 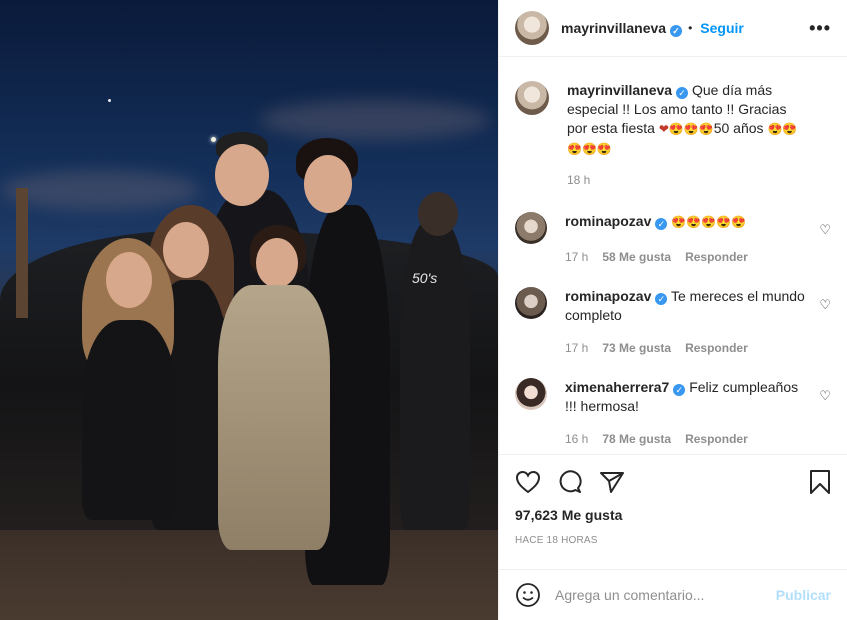 I want to click on publish-button: Publicar, so click(x=803, y=595).